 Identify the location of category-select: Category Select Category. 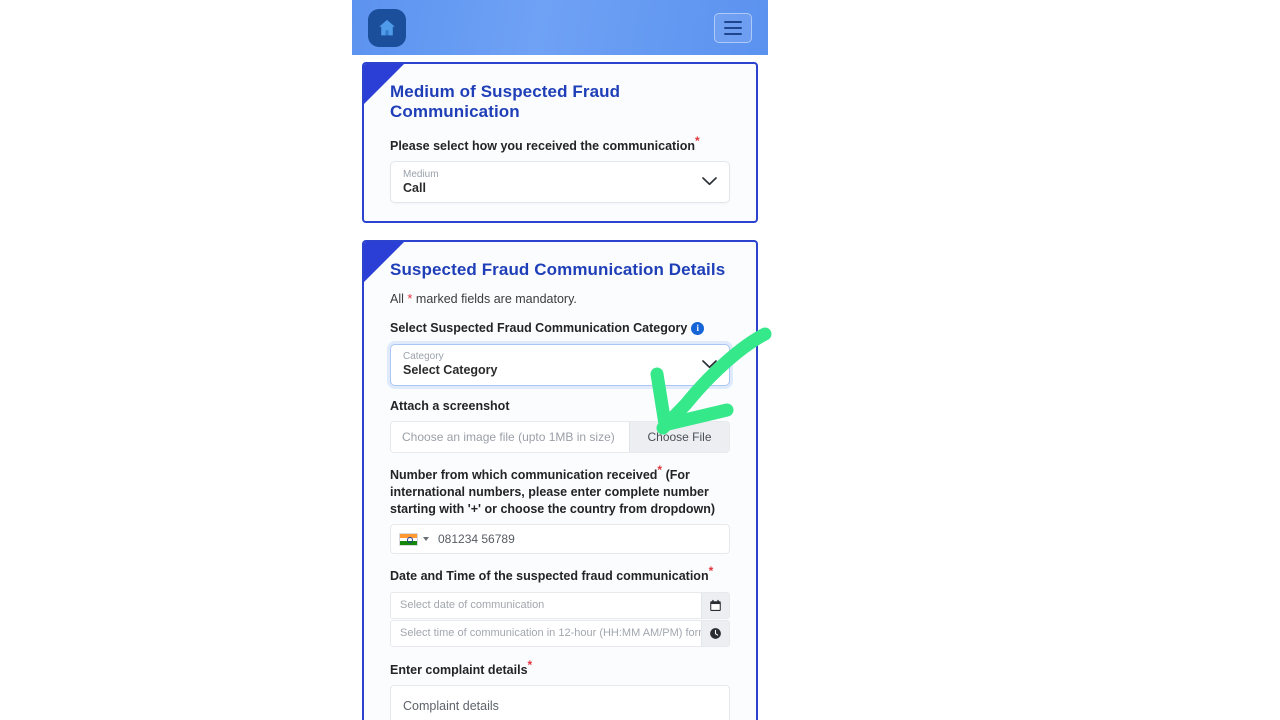
(560, 364).